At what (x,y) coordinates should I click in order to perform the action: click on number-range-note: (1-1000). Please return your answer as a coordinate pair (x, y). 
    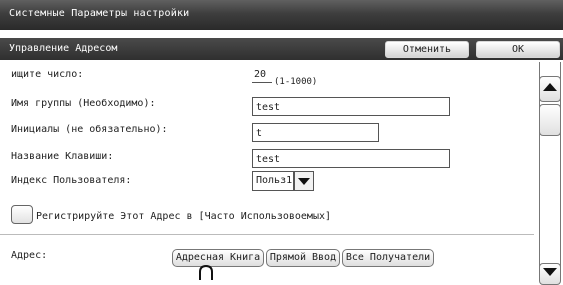
    Looking at the image, I should click on (296, 82).